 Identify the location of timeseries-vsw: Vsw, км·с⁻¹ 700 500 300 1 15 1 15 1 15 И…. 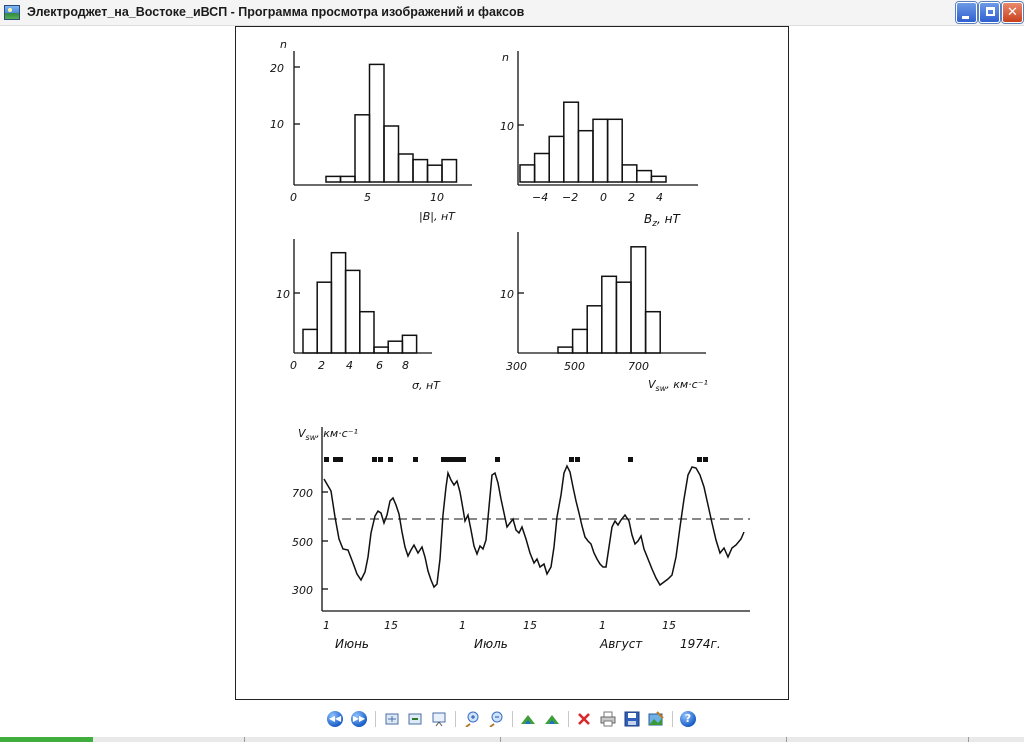
(521, 539).